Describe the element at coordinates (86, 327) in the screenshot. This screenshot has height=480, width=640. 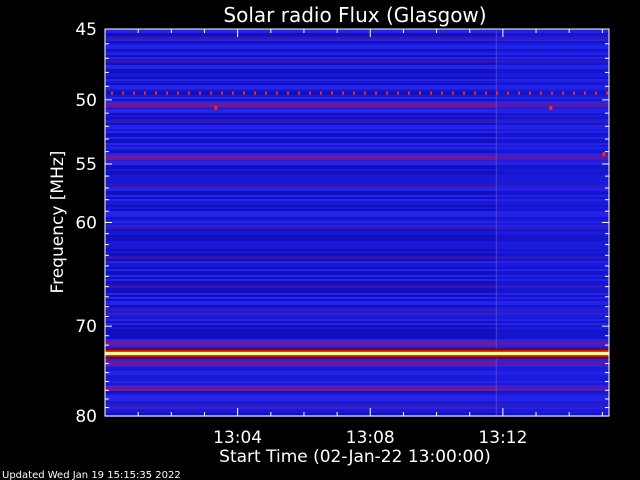
I see `y-tick-label: 70` at that location.